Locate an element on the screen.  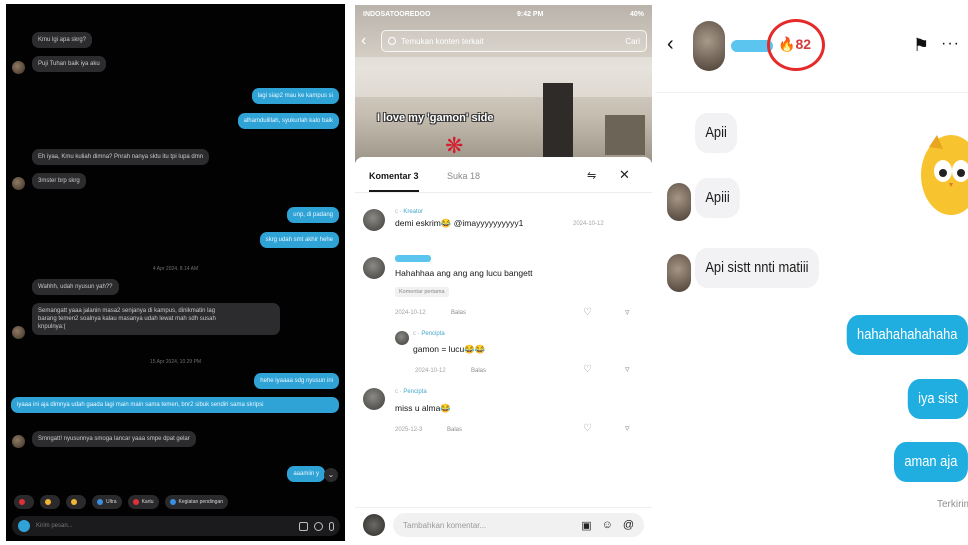
add-comment-field: Tambahkan komentar... ▣ ☺ @ is located at coordinates (518, 525).